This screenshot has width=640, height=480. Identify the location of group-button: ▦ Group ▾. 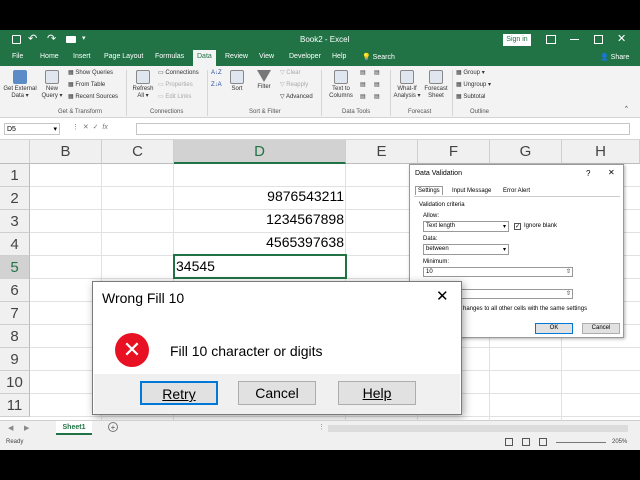
(470, 73).